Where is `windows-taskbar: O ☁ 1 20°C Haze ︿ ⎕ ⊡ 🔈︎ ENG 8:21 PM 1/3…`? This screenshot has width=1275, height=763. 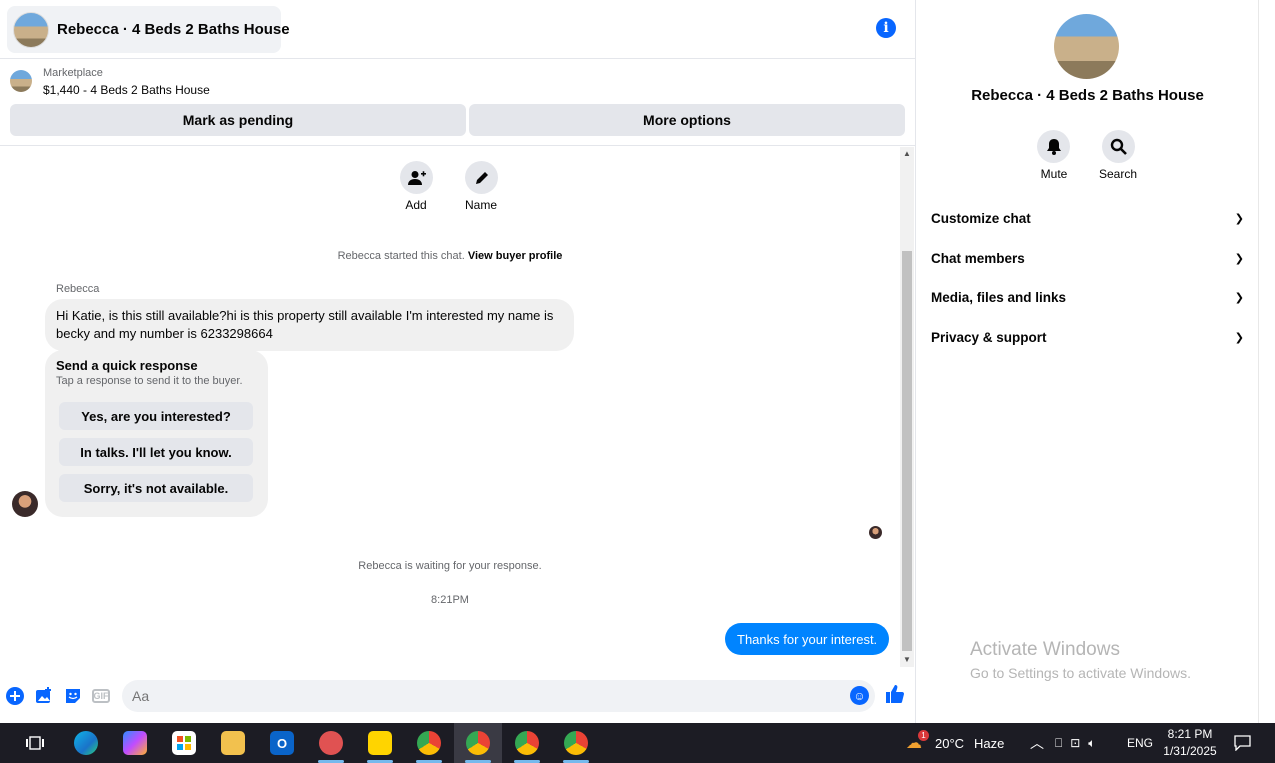 windows-taskbar: O ☁ 1 20°C Haze ︿ ⎕ ⊡ 🔈︎ ENG 8:21 PM 1/3… is located at coordinates (637, 743).